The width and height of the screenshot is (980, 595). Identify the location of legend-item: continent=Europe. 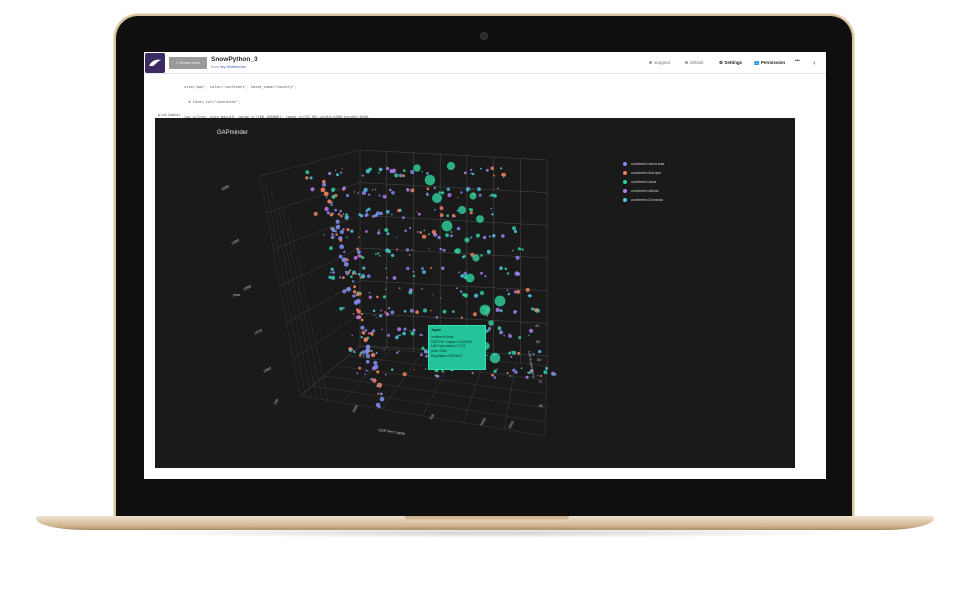
(643, 172).